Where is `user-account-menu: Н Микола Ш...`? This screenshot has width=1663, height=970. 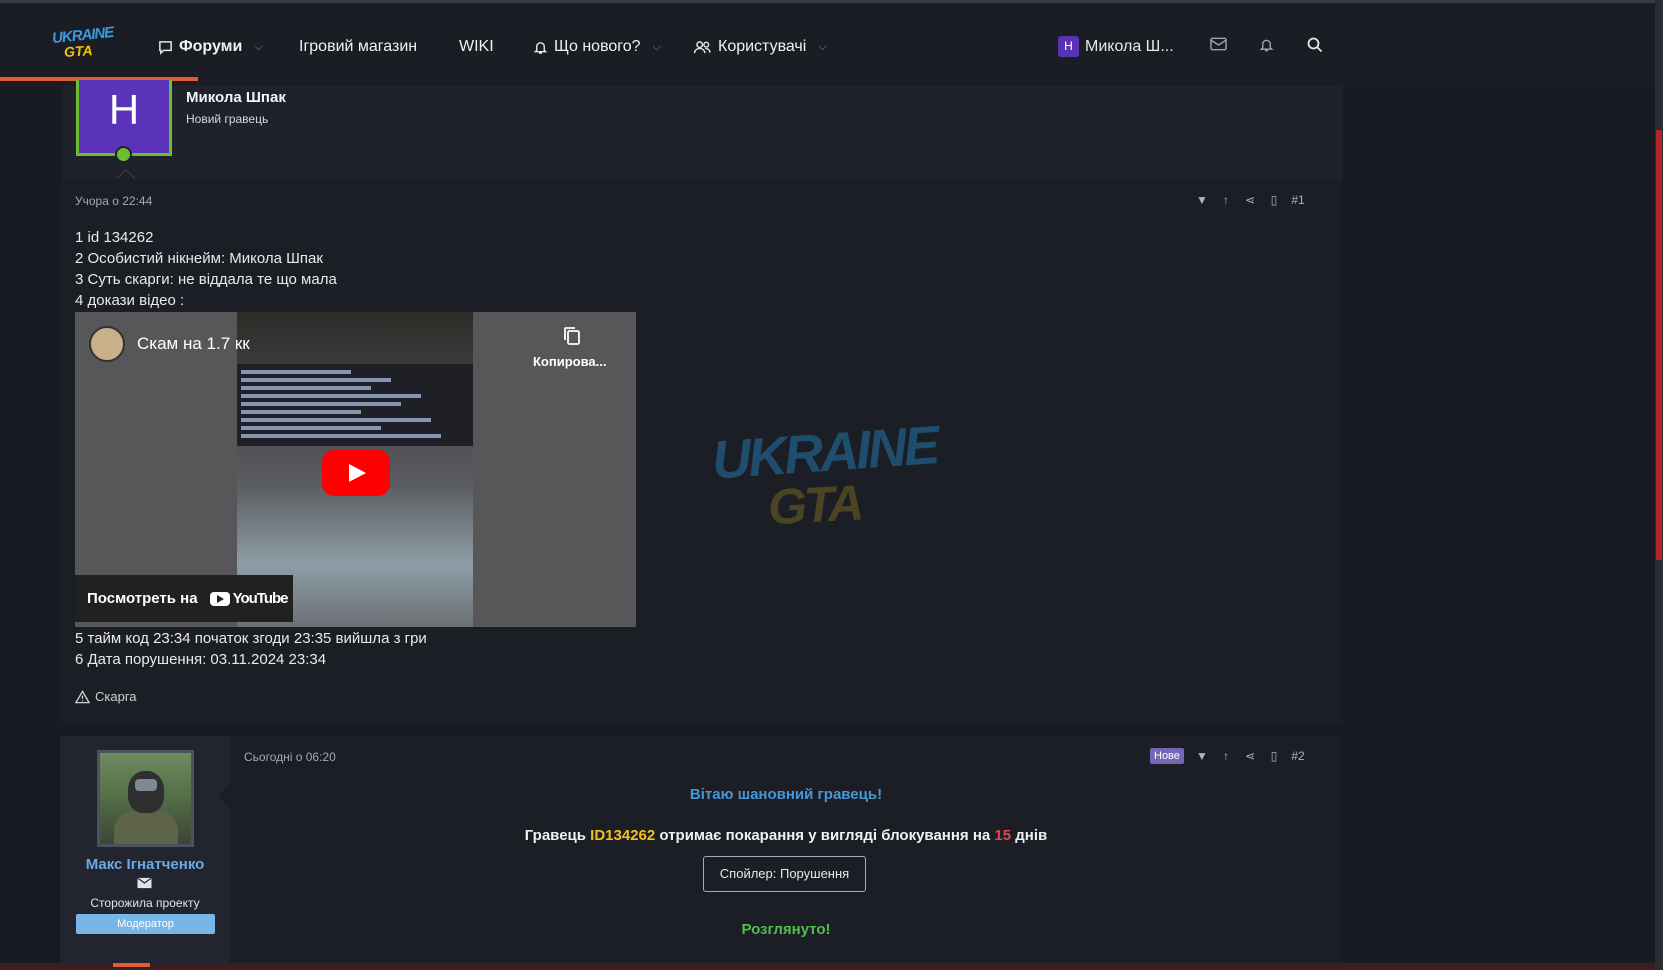 user-account-menu: Н Микола Ш... is located at coordinates (1116, 46).